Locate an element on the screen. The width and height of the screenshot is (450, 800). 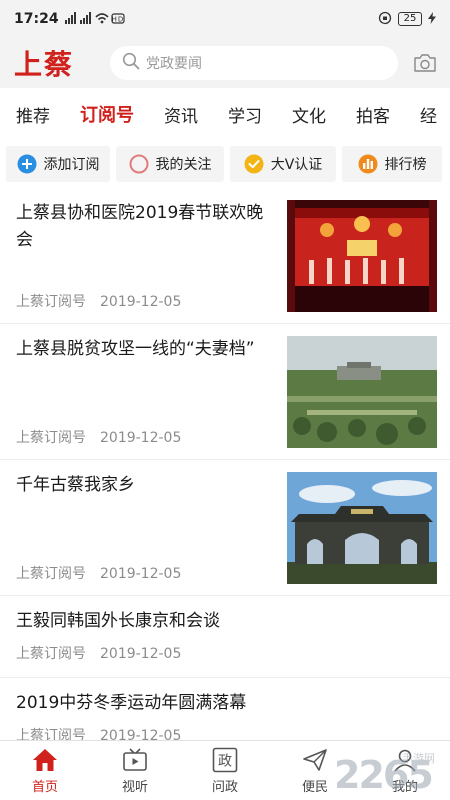
nav-media-label: 视听 is located at coordinates (134, 787).